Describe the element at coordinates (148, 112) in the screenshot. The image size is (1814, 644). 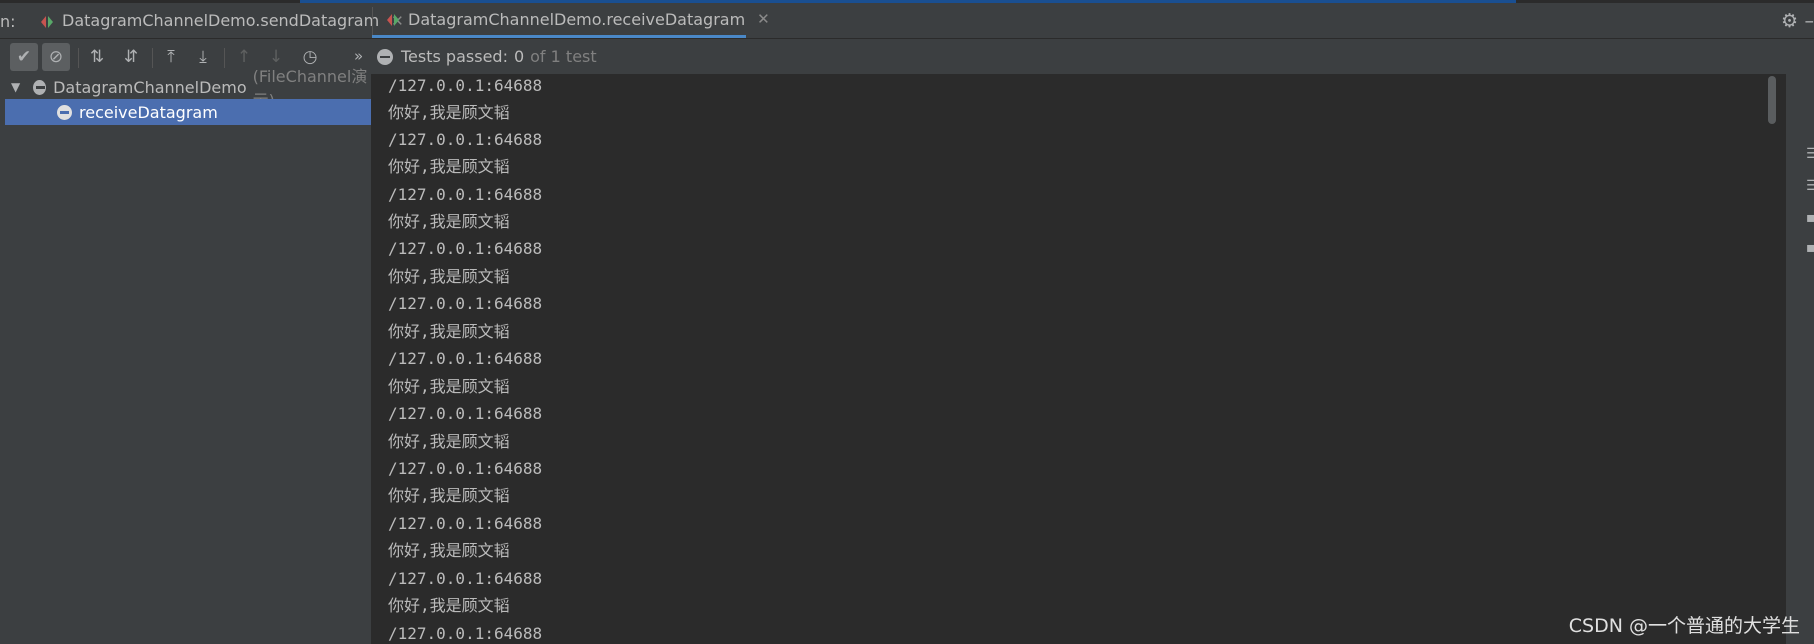
I see `tree-child-name: receiveDatagram` at that location.